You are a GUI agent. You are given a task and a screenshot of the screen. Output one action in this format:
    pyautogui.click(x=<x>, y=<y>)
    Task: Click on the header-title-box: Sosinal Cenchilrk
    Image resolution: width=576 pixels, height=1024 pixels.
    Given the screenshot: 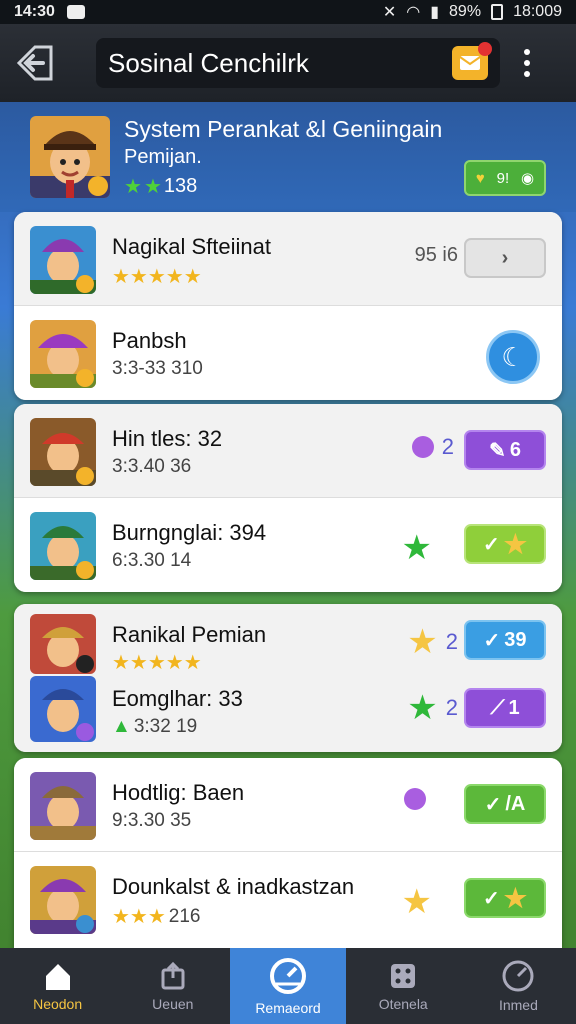 What is the action you would take?
    pyautogui.click(x=298, y=63)
    